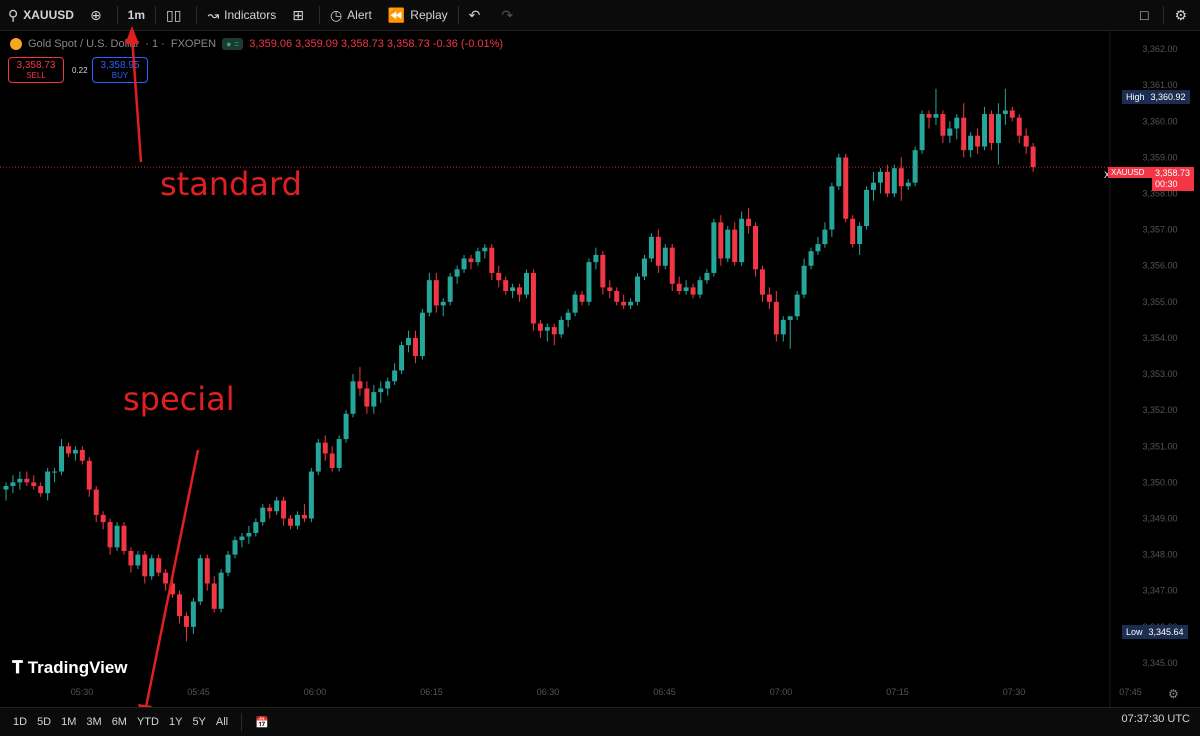 This screenshot has height=736, width=1200. I want to click on tradingview-logo-icon: 𝐓, so click(17, 667).